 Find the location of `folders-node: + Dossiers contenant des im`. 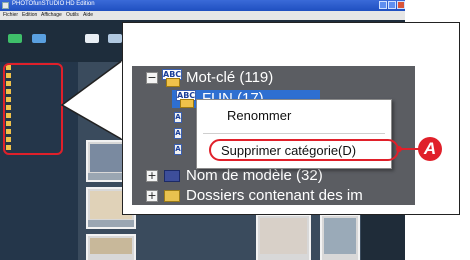

folders-node: + Dossiers contenant des im is located at coordinates (273, 195).